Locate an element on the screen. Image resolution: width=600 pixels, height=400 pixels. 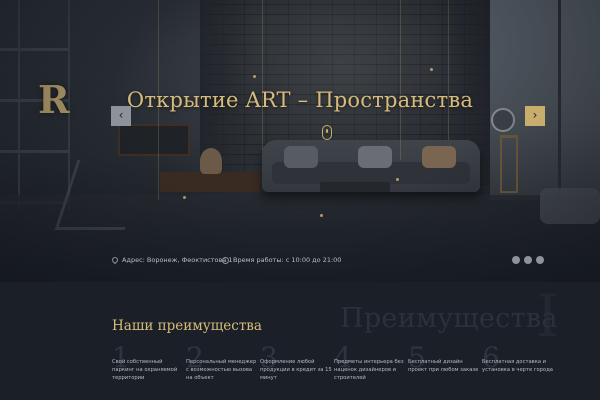
slider-prev-button: ‹ is located at coordinates (121, 116).